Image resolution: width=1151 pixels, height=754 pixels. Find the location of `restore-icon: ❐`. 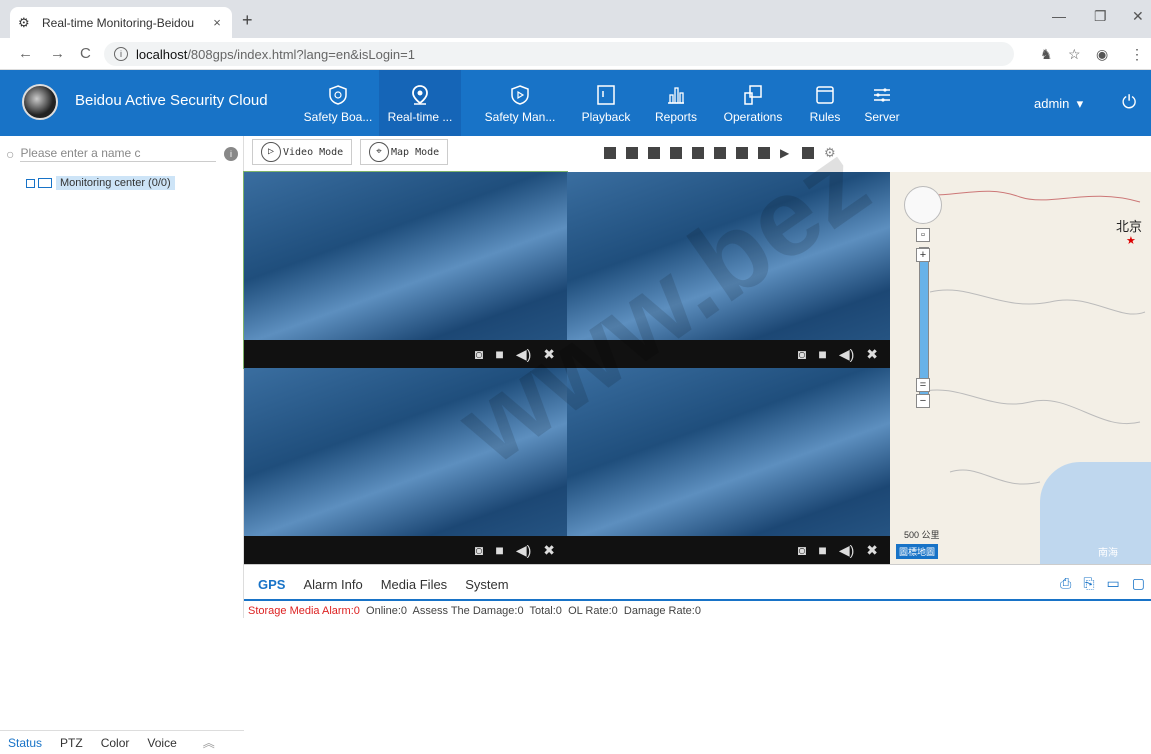

restore-icon: ❐ is located at coordinates (1100, 16).